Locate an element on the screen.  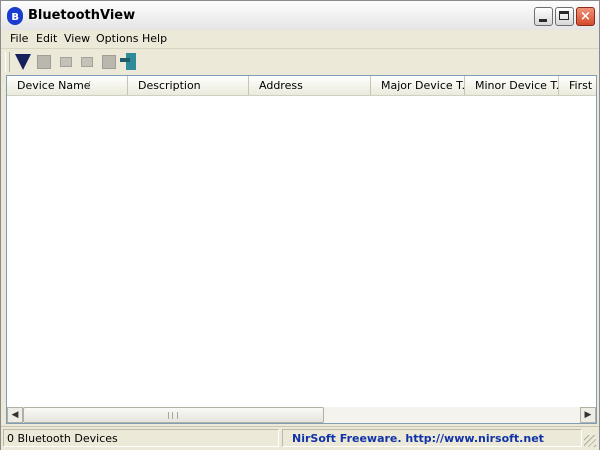
maximize-button is located at coordinates (564, 16).